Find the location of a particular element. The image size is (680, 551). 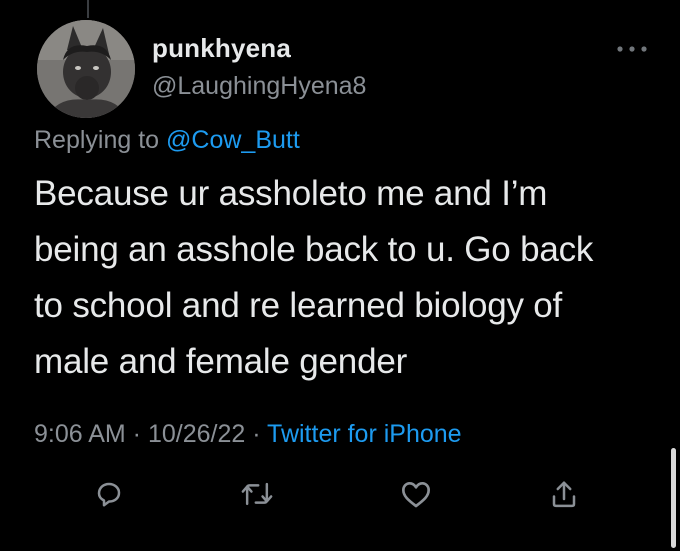

tweet-time: 9:06 AM is located at coordinates (80, 434).